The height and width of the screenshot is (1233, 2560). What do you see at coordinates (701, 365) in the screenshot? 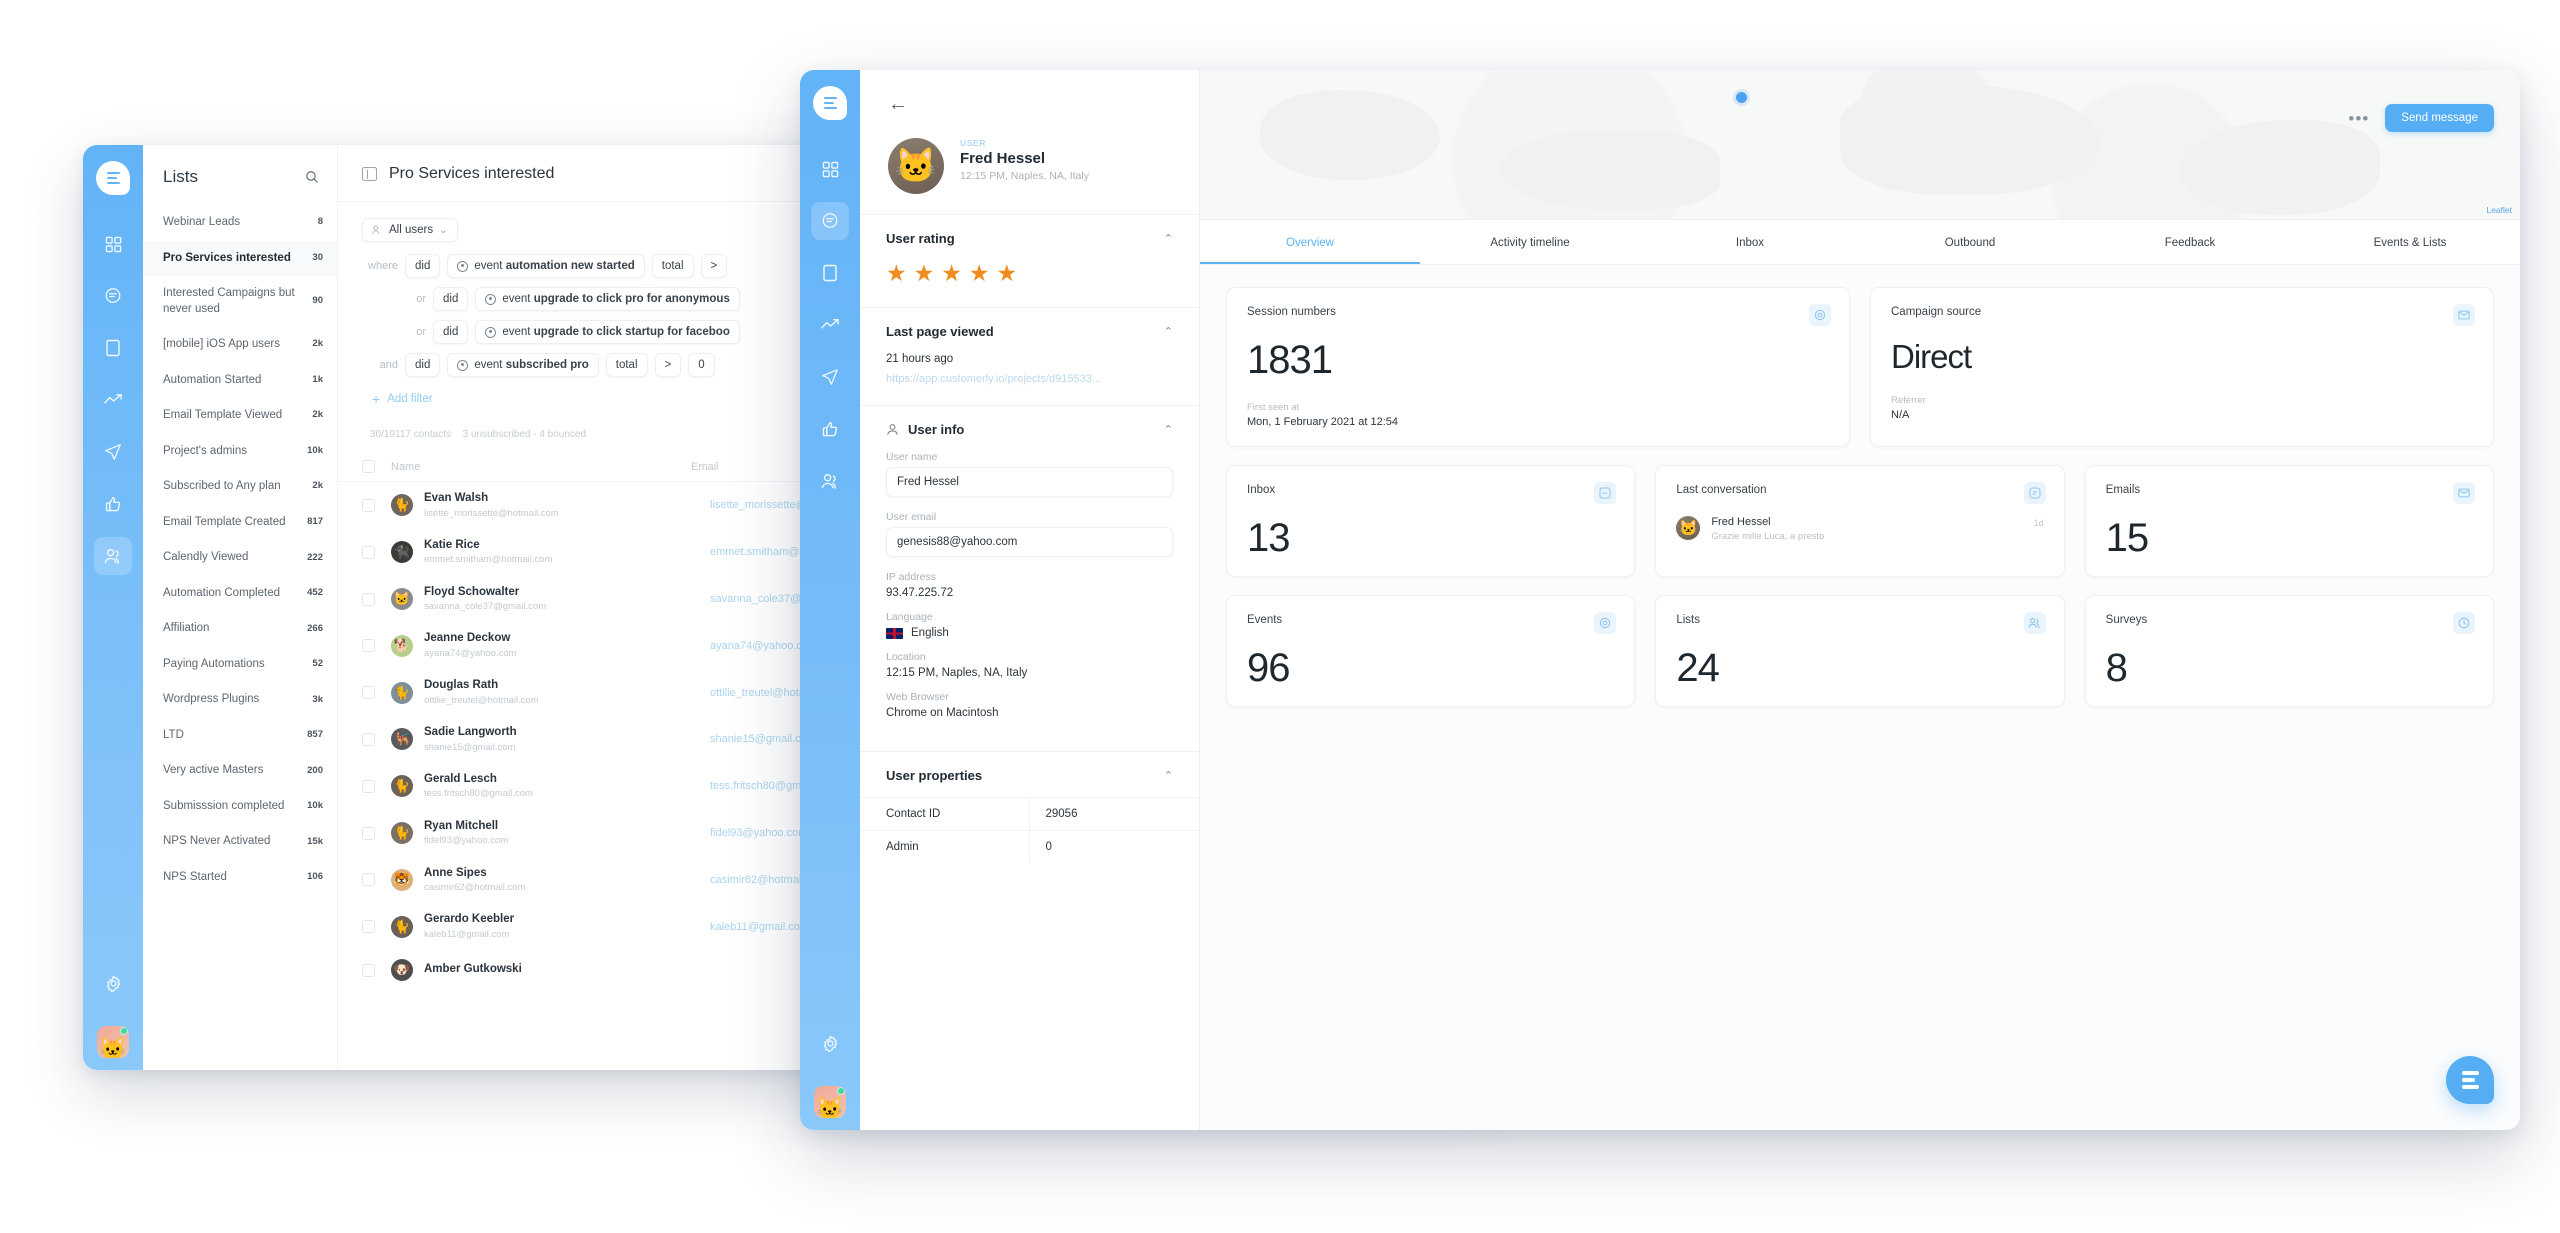
I see `condition-value: 0` at bounding box center [701, 365].